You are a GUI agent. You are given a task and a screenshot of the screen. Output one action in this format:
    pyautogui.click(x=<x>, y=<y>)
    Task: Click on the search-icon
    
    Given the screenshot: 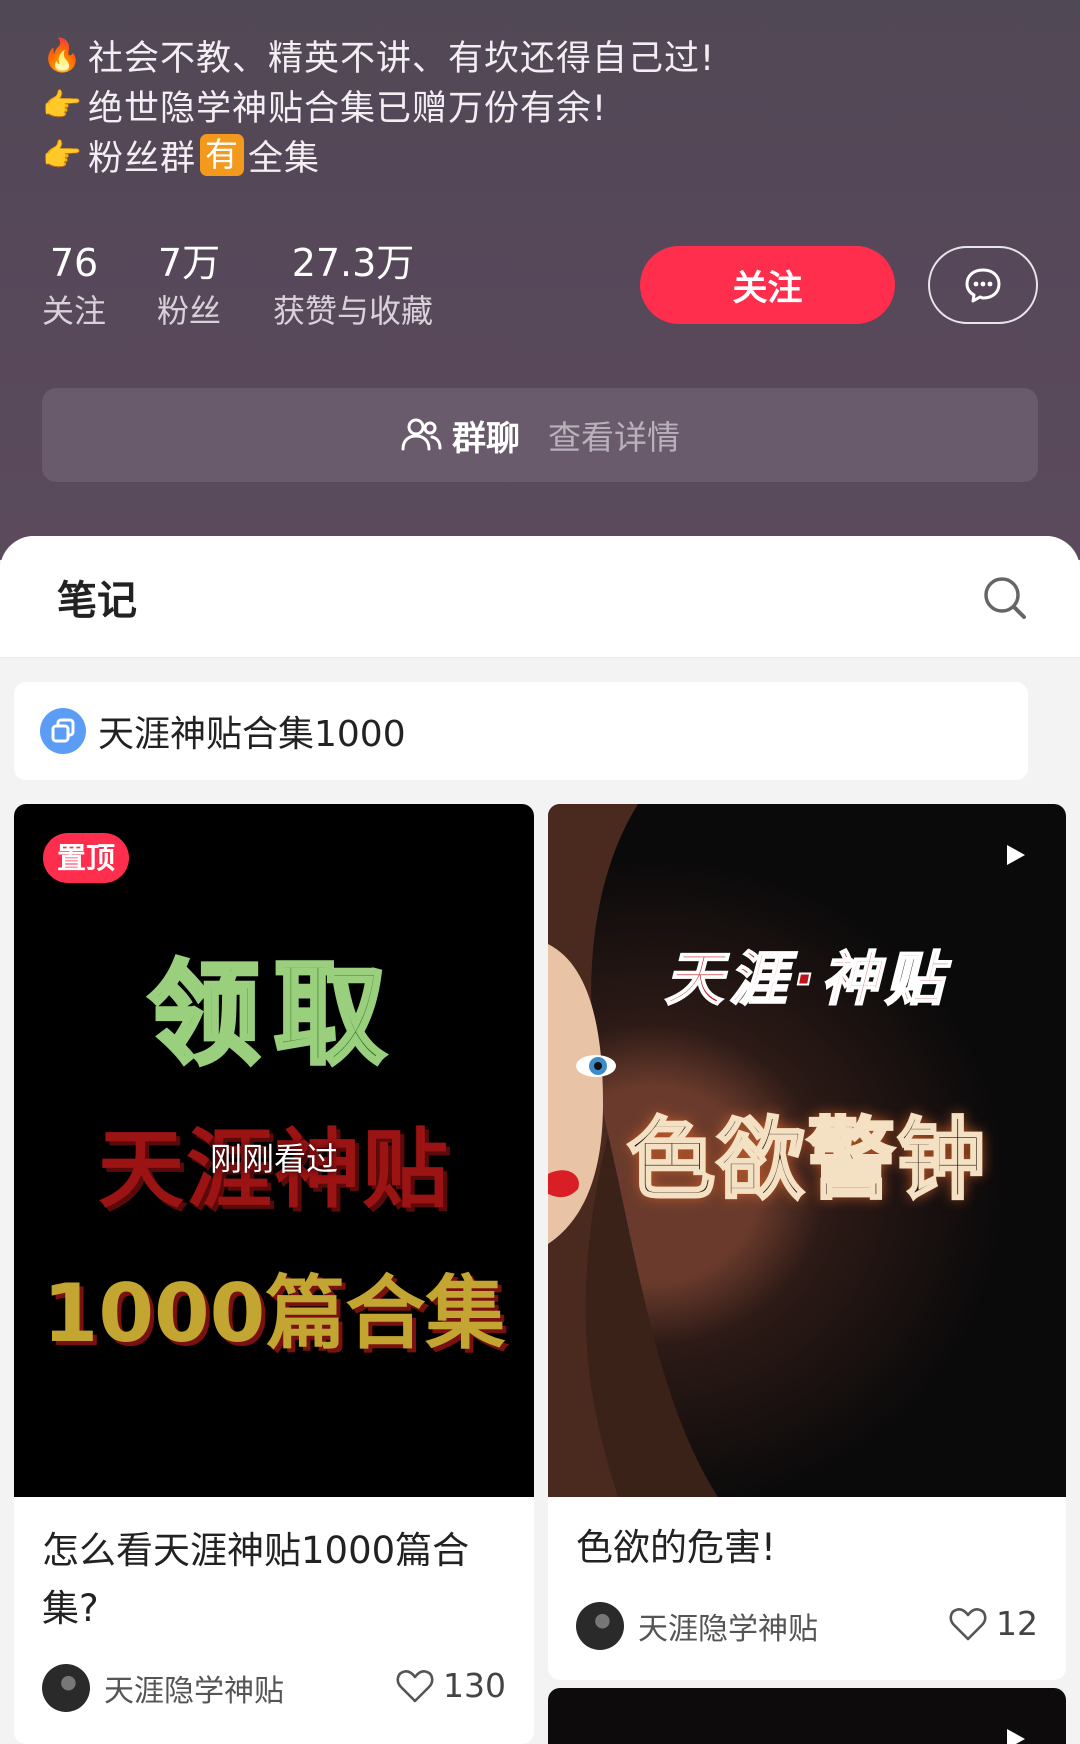 What is the action you would take?
    pyautogui.click(x=1005, y=598)
    